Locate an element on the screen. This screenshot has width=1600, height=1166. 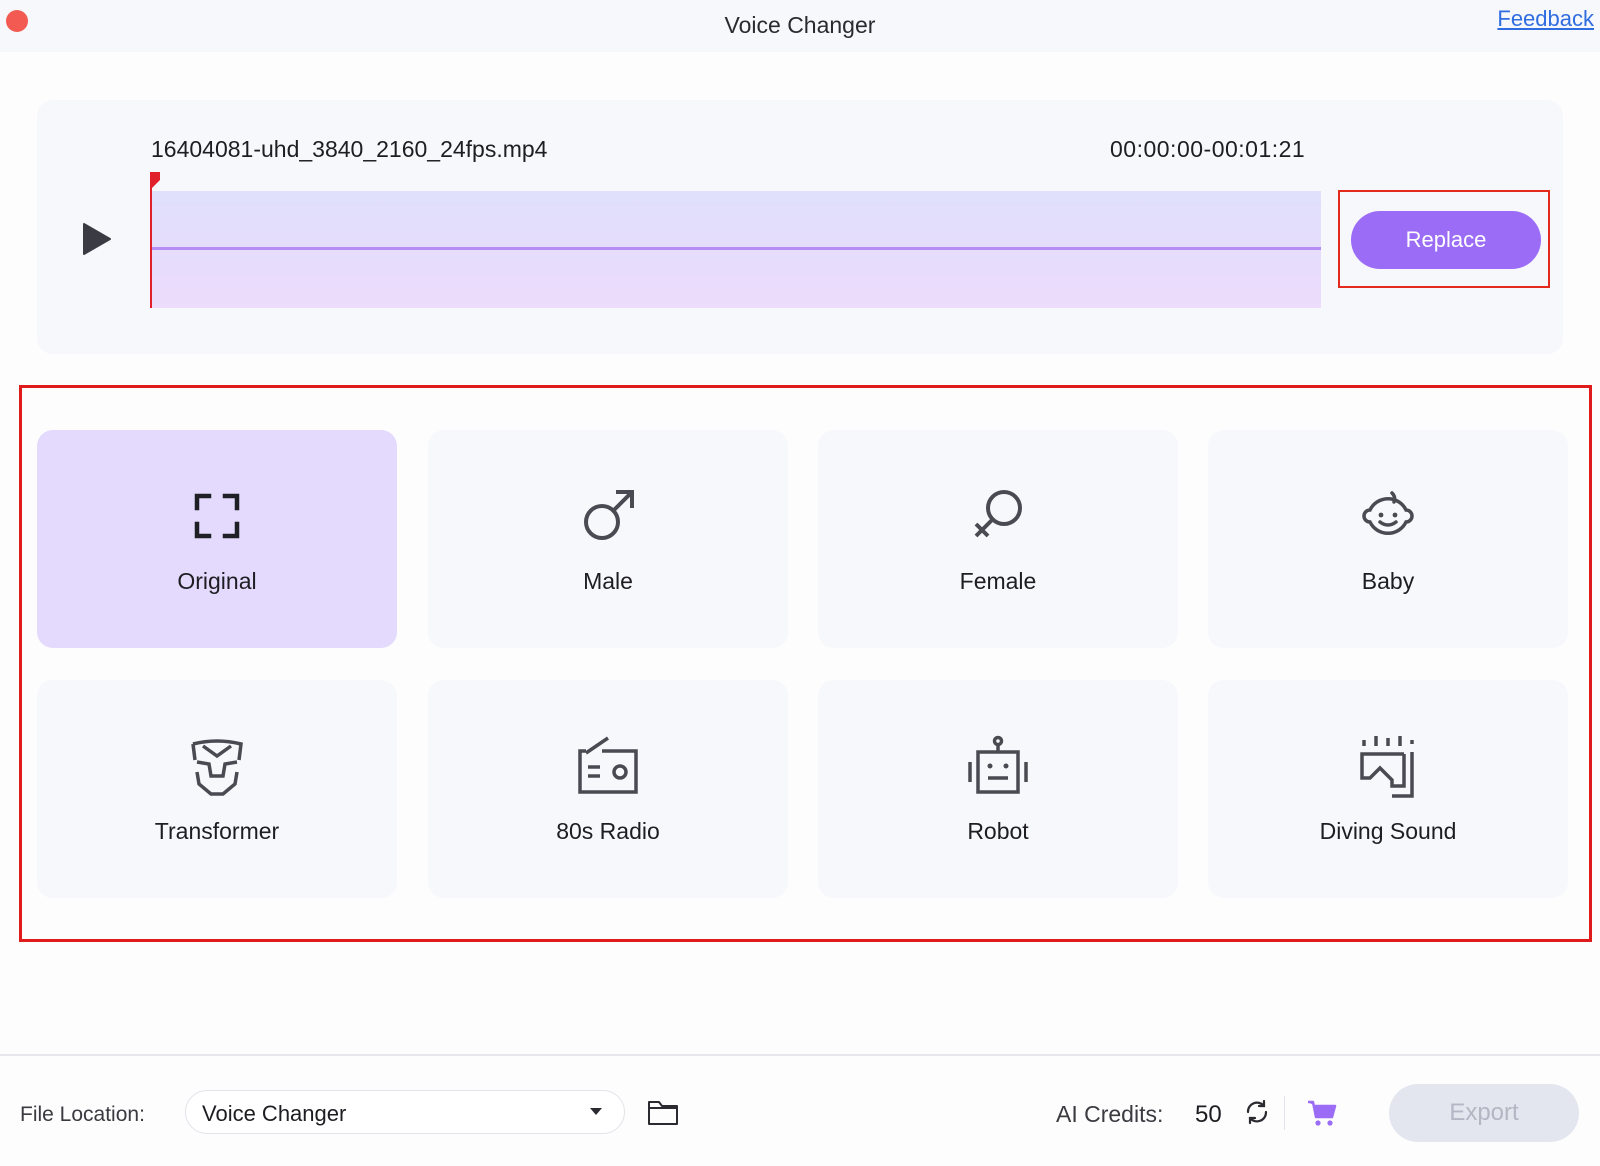
original-frame-icon is located at coordinates (217, 516).